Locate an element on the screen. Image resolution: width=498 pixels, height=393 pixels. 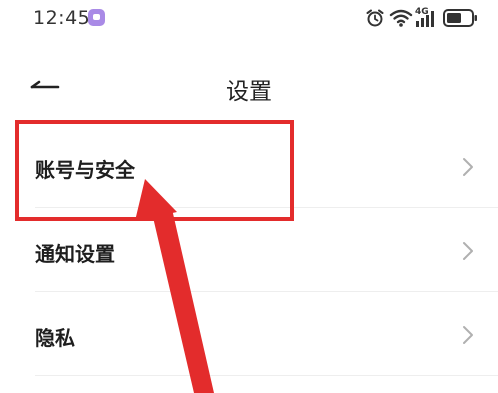
page-title: 设置 is located at coordinates (249, 92).